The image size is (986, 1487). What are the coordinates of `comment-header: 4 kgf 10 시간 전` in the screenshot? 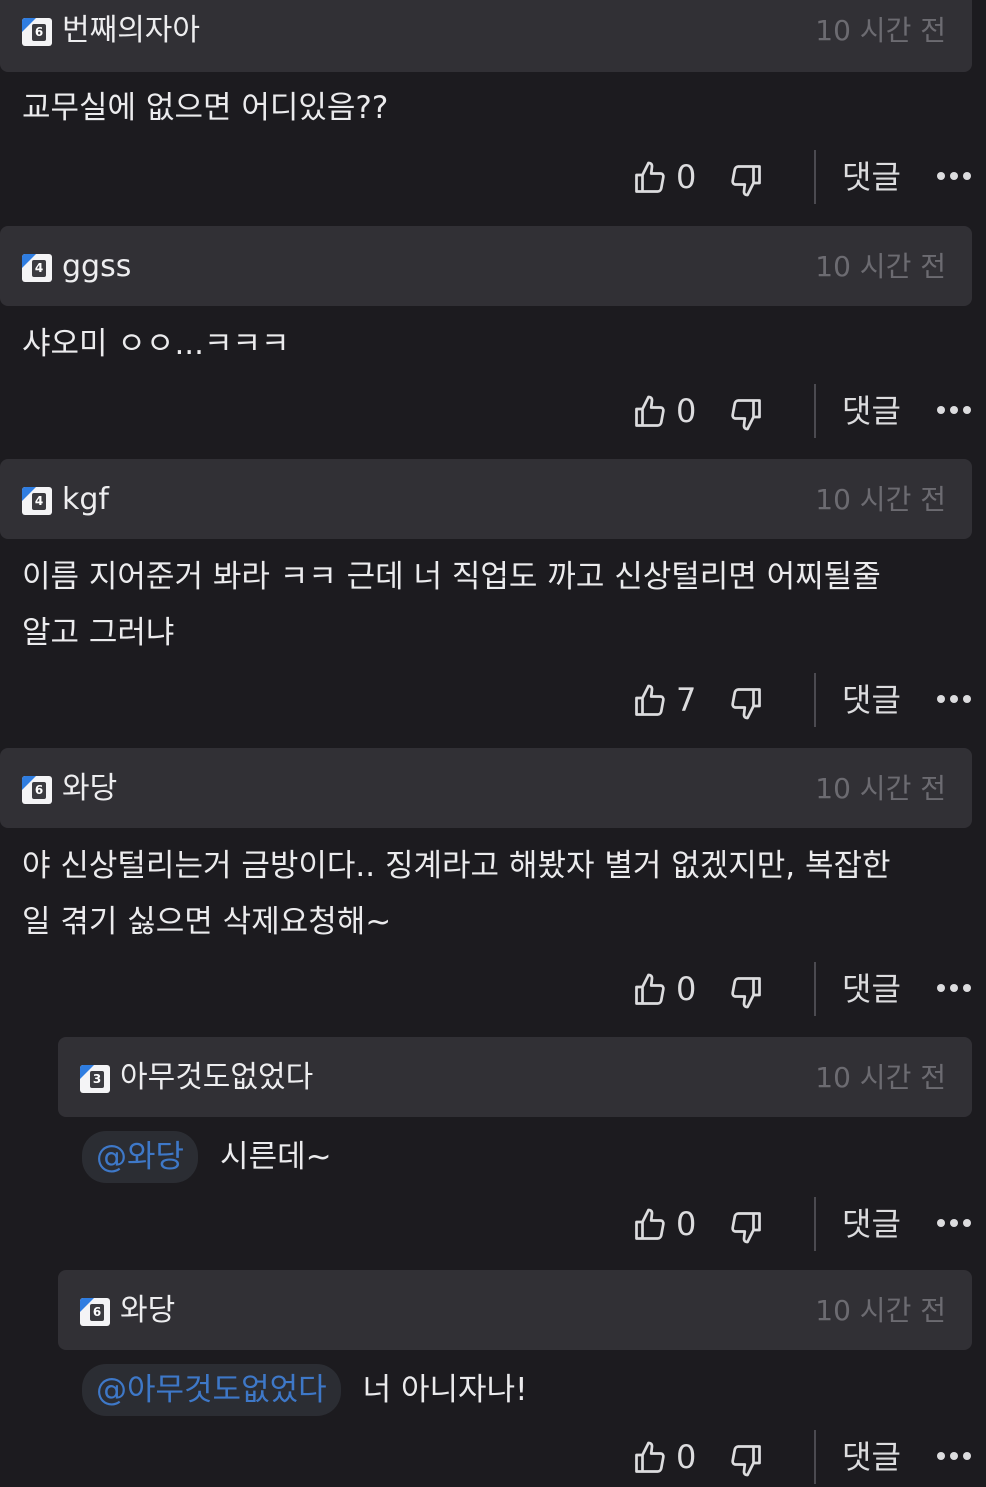 It's located at (486, 499).